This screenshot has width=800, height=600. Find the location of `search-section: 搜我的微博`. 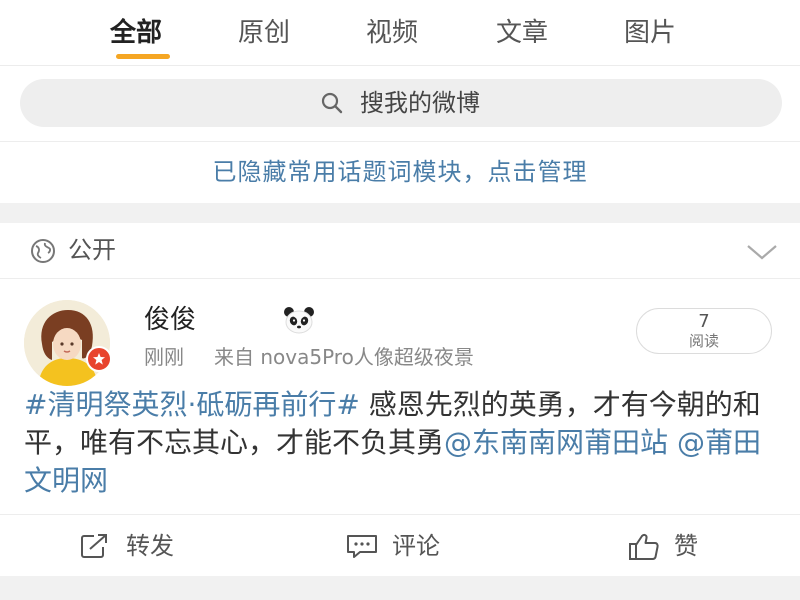

search-section: 搜我的微博 is located at coordinates (400, 104).